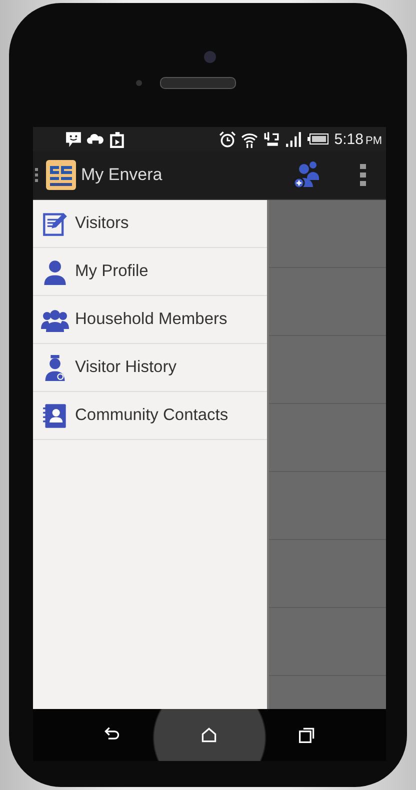  Describe the element at coordinates (73, 139) in the screenshot. I see `chat-icon` at that location.